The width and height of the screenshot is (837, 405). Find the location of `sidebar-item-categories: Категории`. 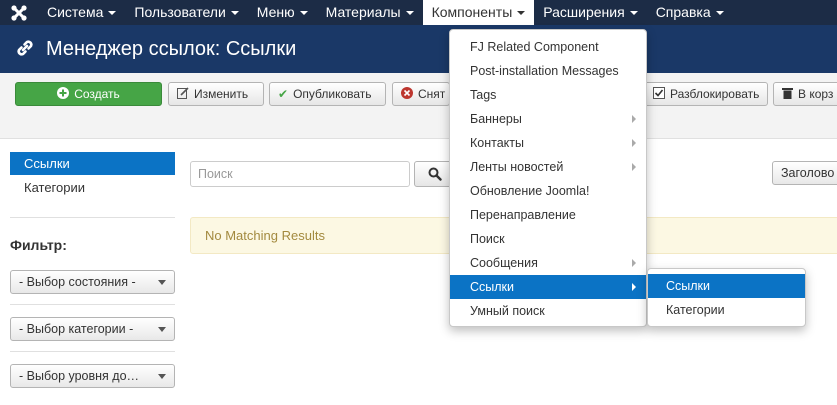

sidebar-item-categories: Категории is located at coordinates (92, 187).